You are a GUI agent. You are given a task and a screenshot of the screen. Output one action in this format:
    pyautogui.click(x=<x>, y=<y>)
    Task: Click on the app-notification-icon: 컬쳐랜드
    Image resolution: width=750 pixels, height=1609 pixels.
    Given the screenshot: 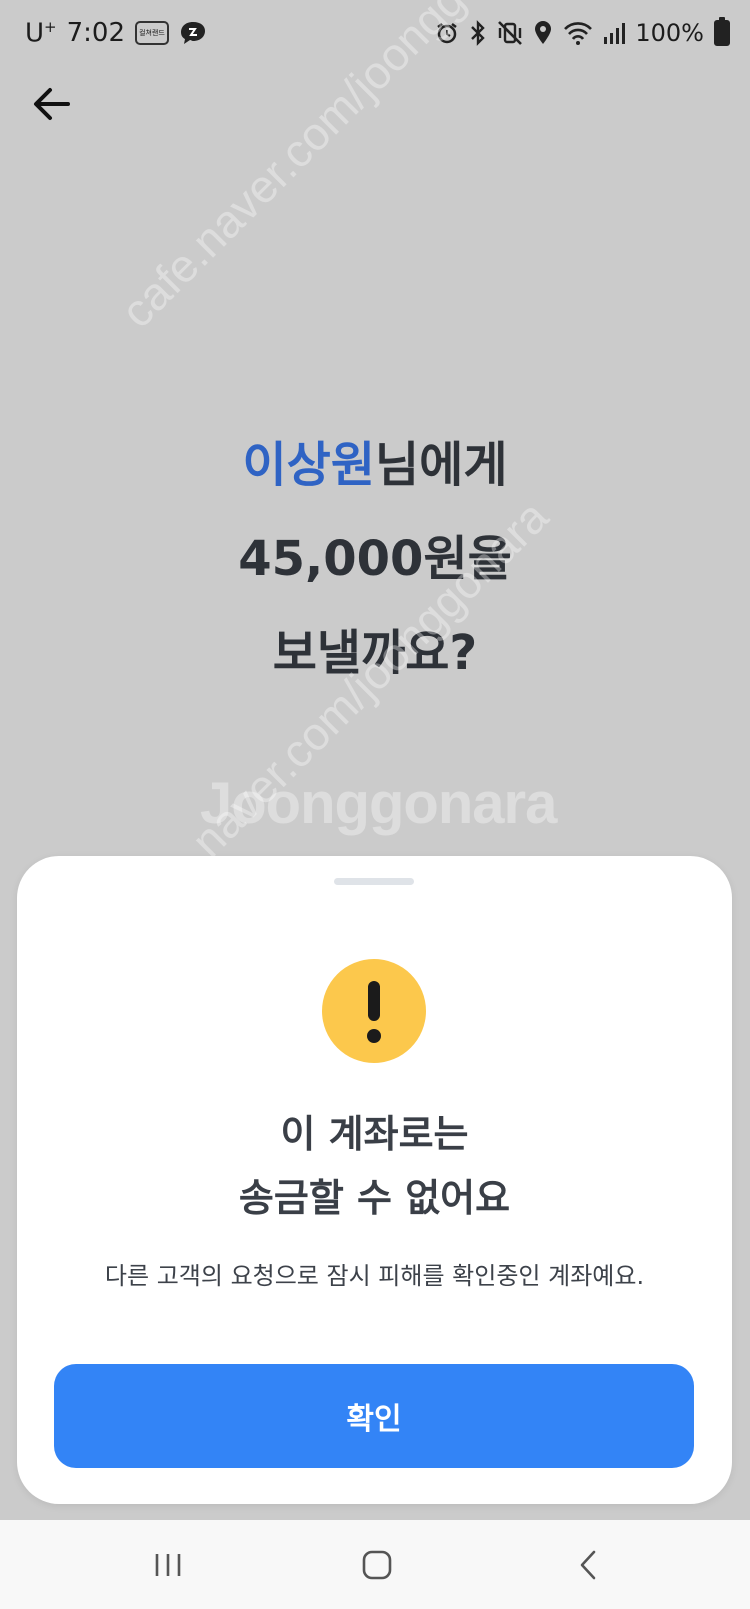 What is the action you would take?
    pyautogui.click(x=152, y=33)
    